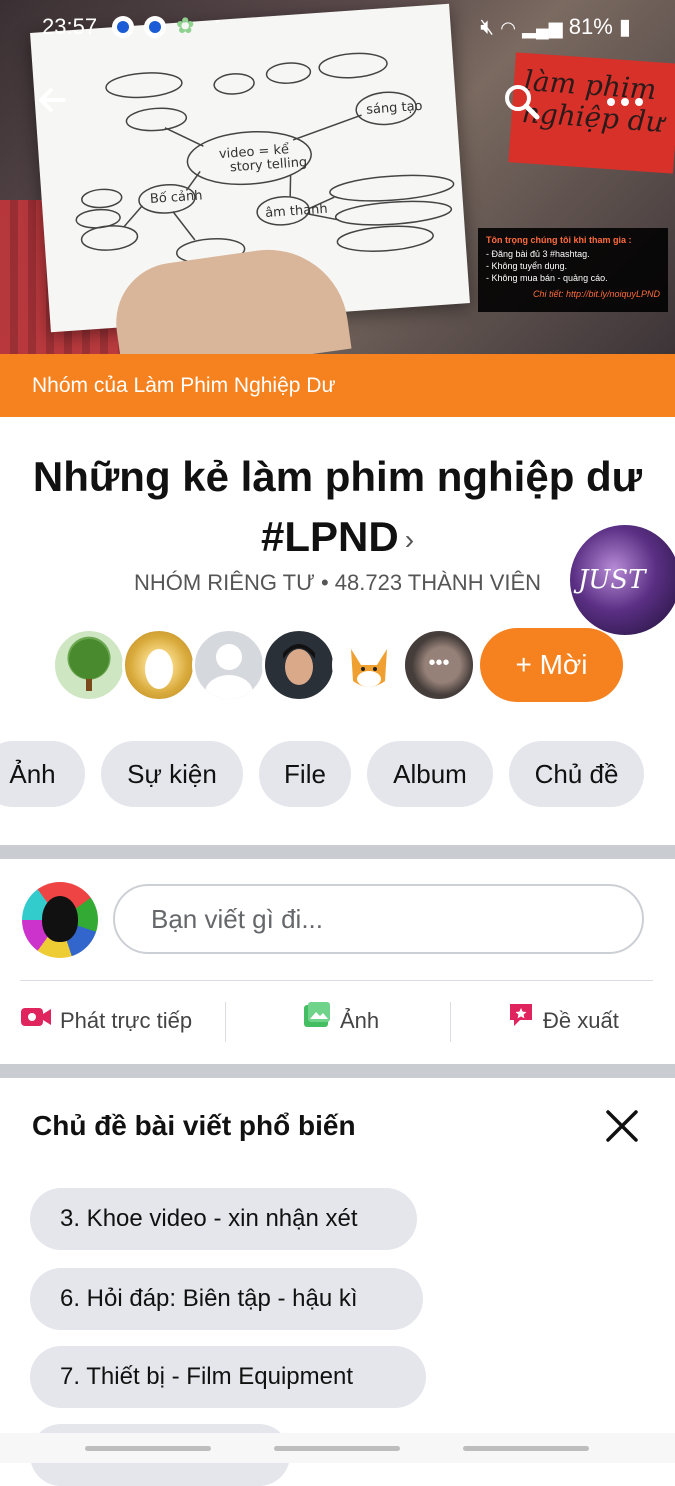  Describe the element at coordinates (596, 294) in the screenshot. I see `notice-link: Chi tiết: http://bit.ly/noiquyLPND` at that location.